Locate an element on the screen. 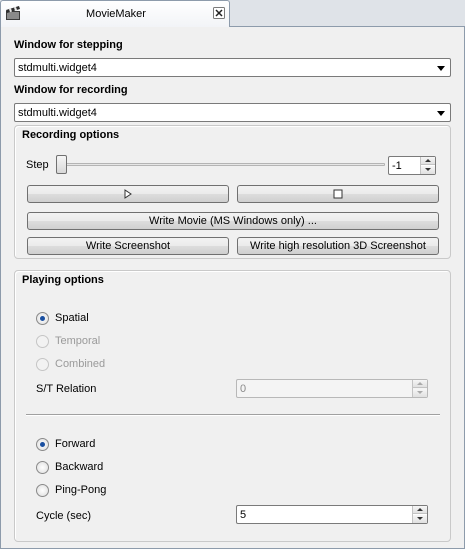  cycle-label: Cycle (sec) is located at coordinates (64, 516).